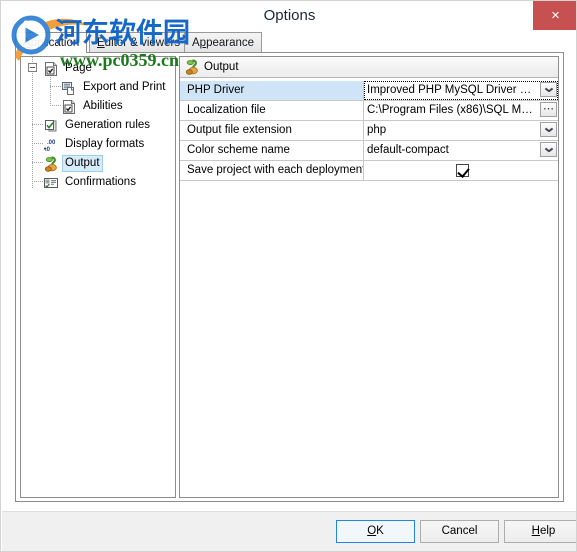 This screenshot has width=577, height=552. I want to click on output-file-extension-combo: php, so click(461, 130).